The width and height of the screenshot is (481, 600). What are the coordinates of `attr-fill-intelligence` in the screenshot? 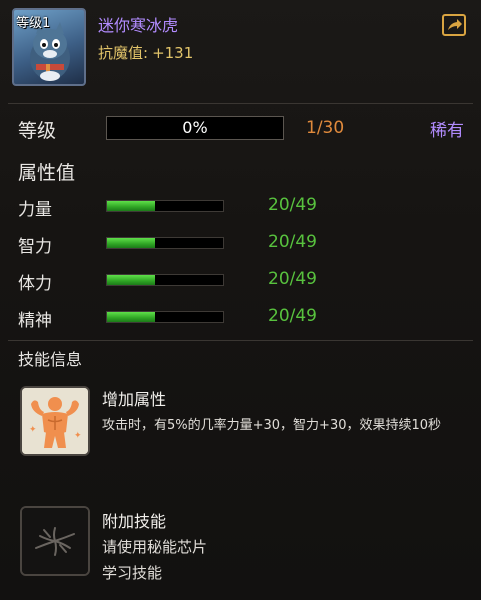 It's located at (131, 243).